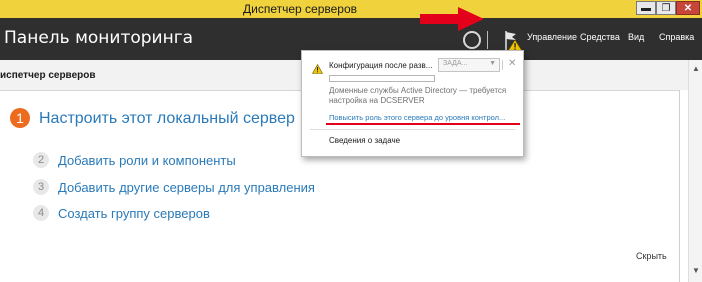 The height and width of the screenshot is (282, 702). What do you see at coordinates (423, 124) in the screenshot?
I see `annotation-underline` at bounding box center [423, 124].